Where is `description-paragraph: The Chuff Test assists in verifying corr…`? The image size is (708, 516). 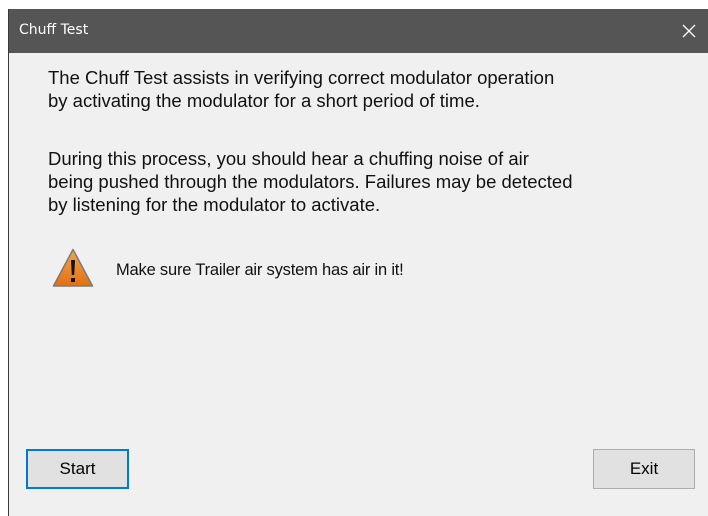 description-paragraph: The Chuff Test assists in verifying corr… is located at coordinates (301, 89).